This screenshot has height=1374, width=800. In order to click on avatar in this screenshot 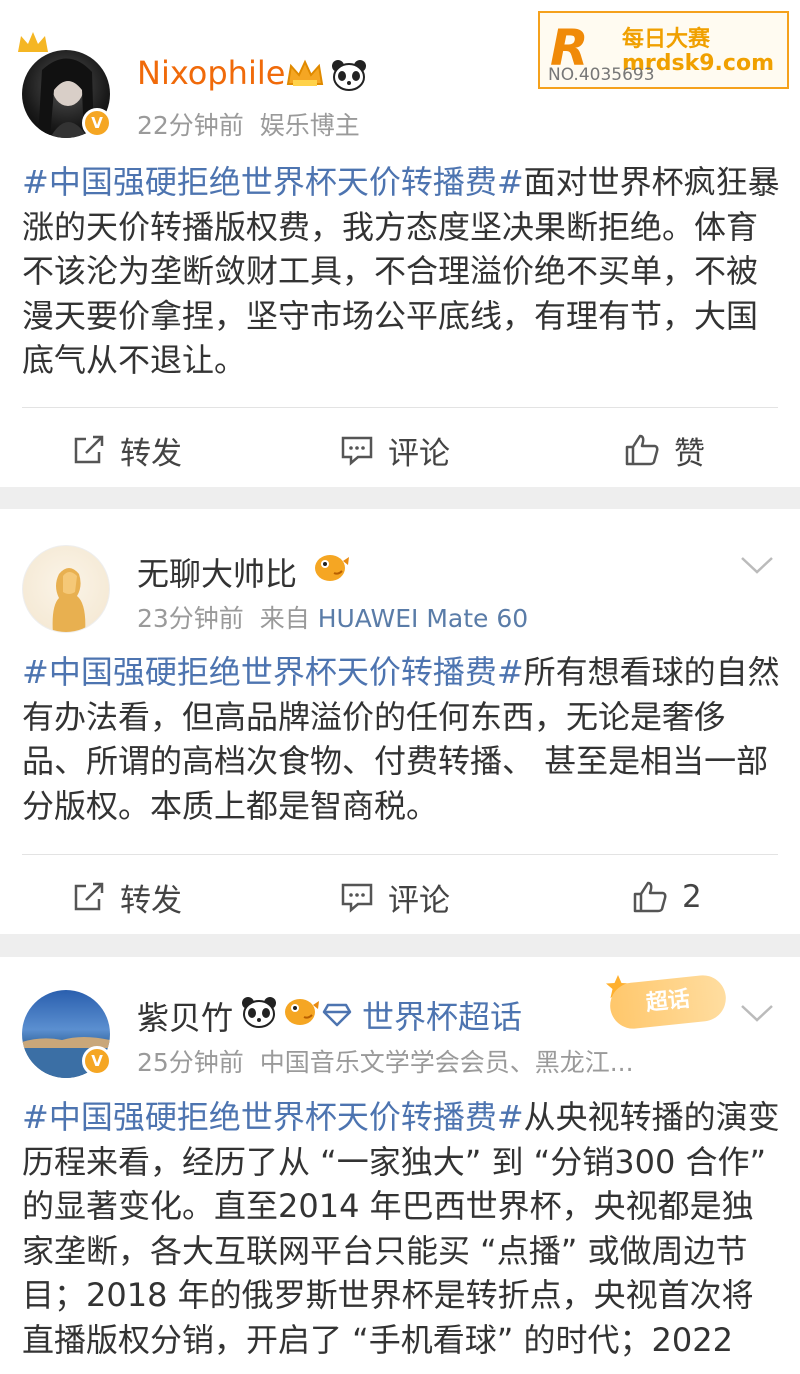, I will do `click(66, 589)`.